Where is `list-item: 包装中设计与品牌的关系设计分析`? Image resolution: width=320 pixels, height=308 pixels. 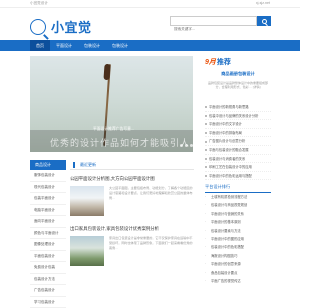
list-item: 包装中设计与品牌的关系设计分析 is located at coordinates (238, 116).